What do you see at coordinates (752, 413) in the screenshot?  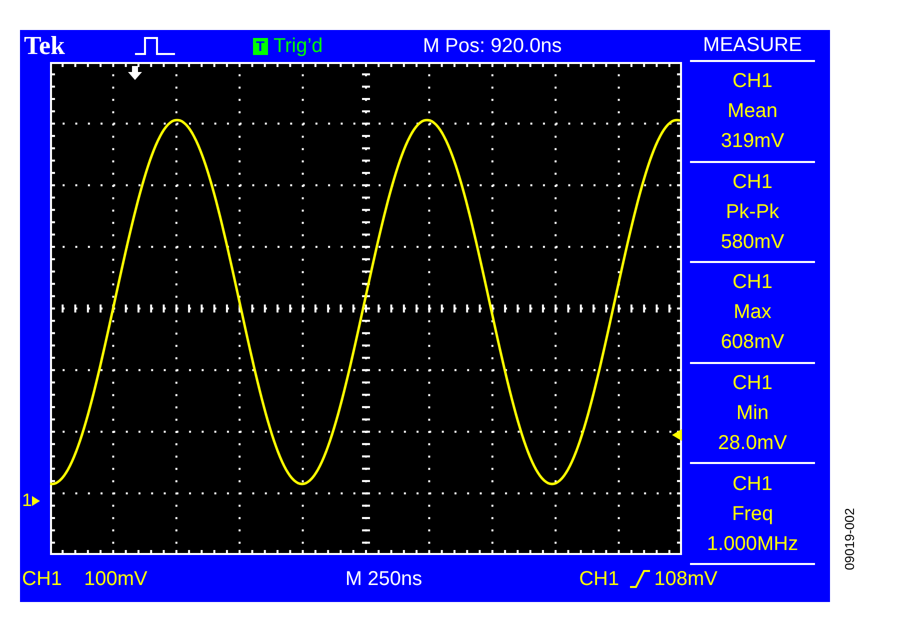 I see `measurement-type: Min` at bounding box center [752, 413].